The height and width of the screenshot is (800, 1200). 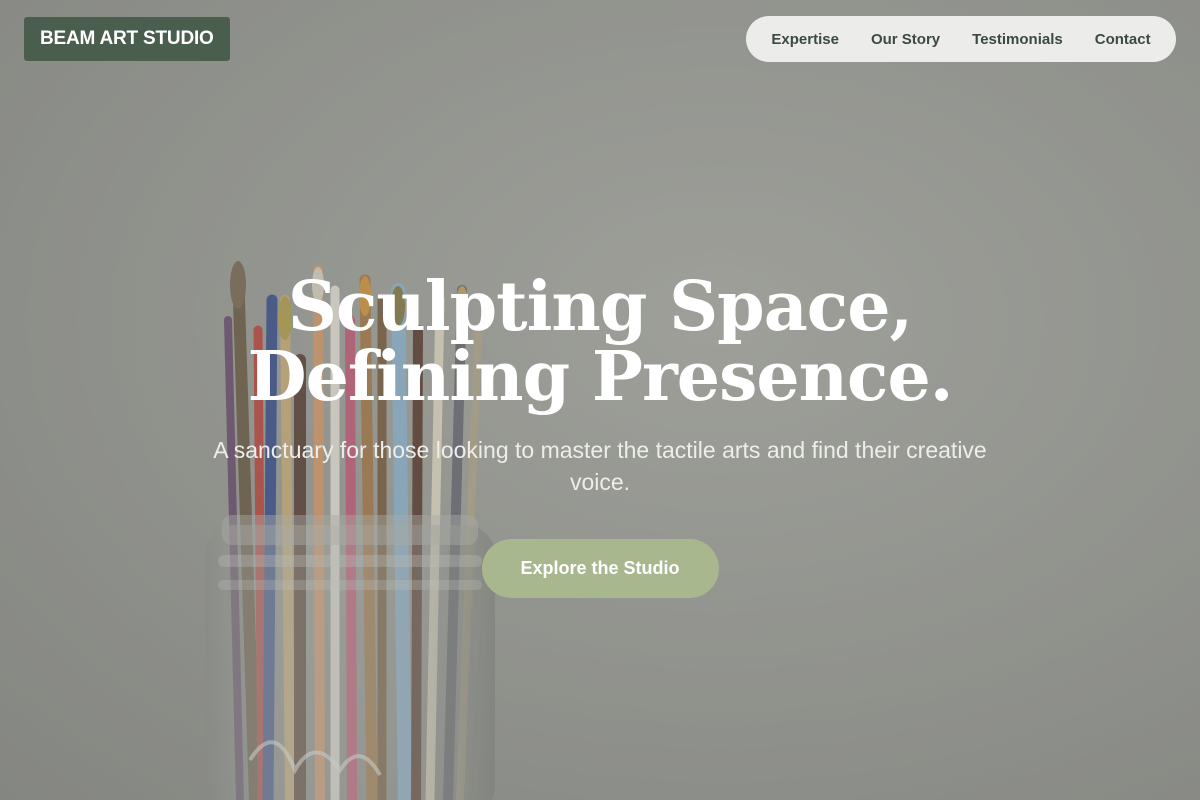 I want to click on nav-link-expertise: Expertise, so click(x=805, y=39).